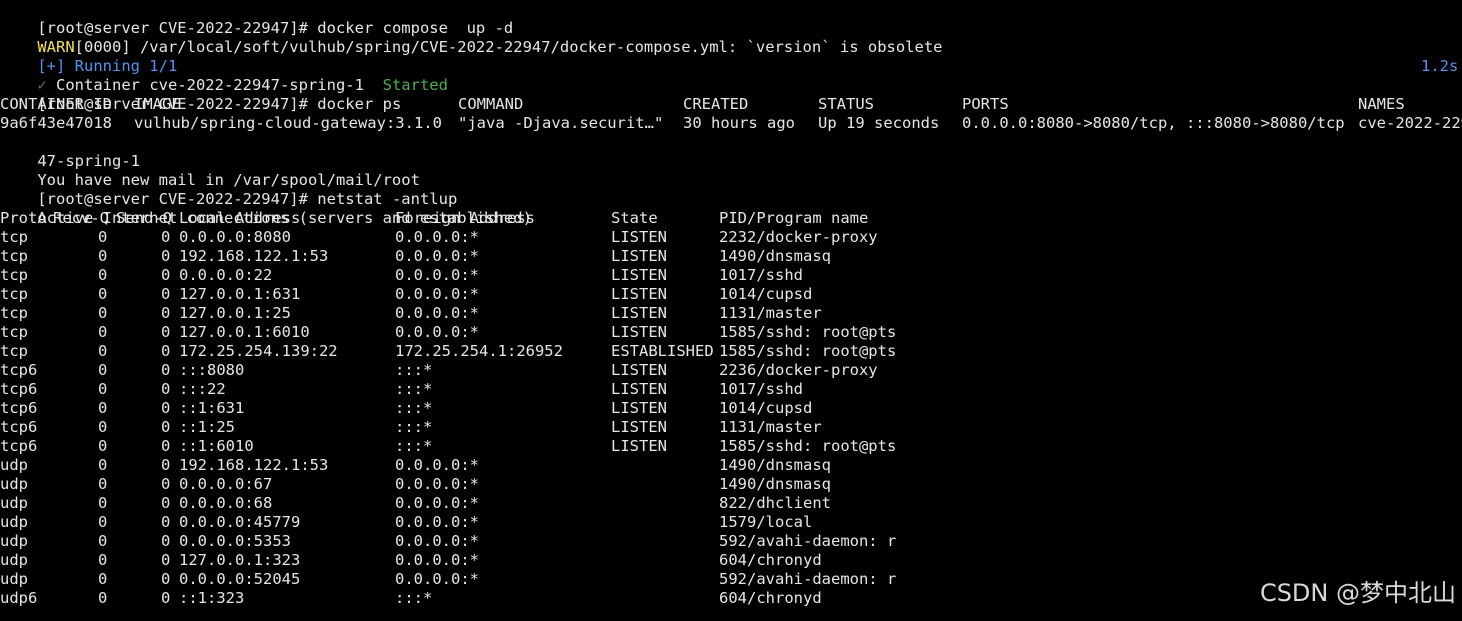  What do you see at coordinates (144, 218) in the screenshot?
I see `header-send-q: Send-Q` at bounding box center [144, 218].